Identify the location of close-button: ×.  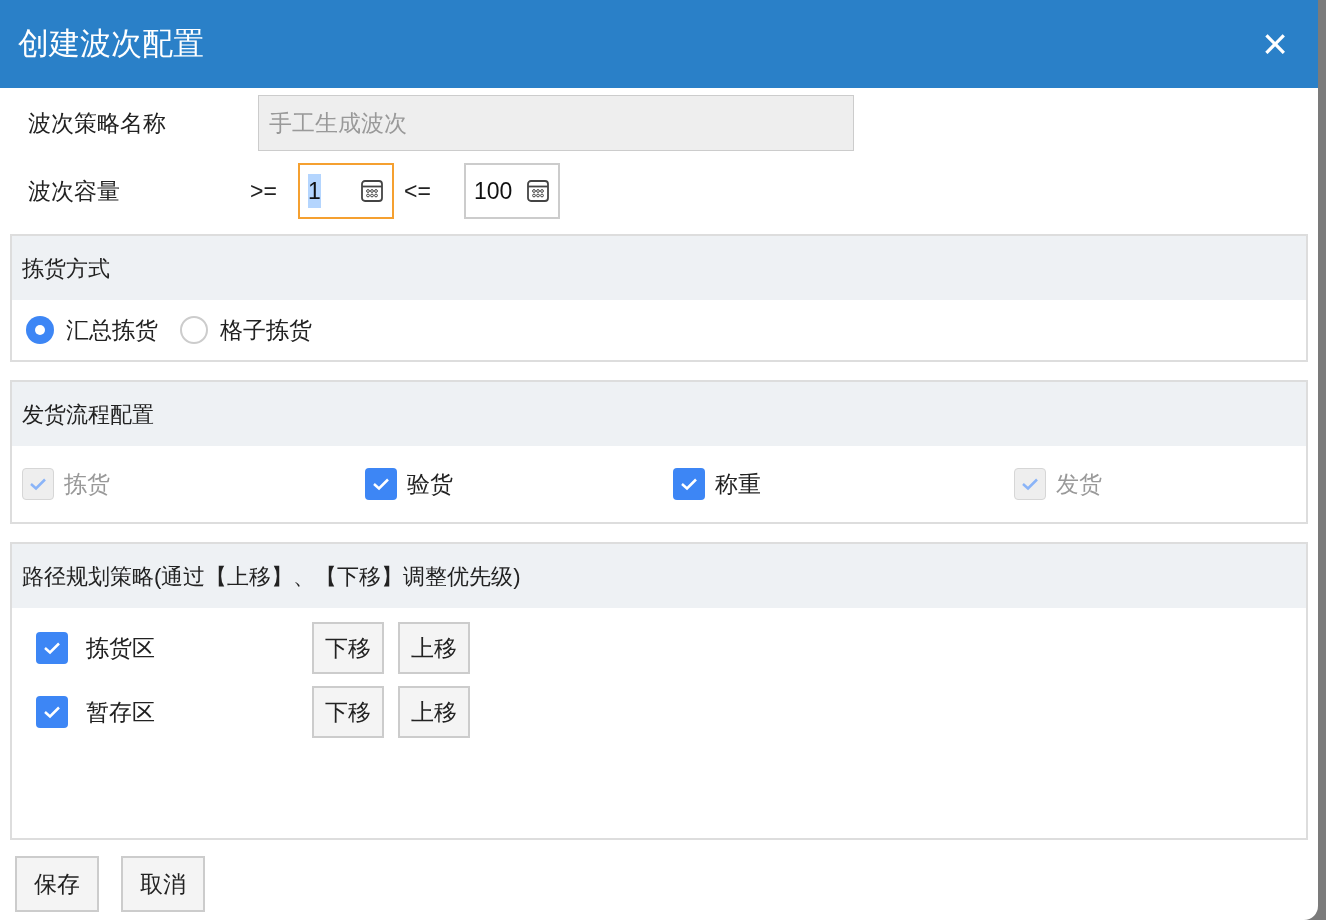
(1275, 44).